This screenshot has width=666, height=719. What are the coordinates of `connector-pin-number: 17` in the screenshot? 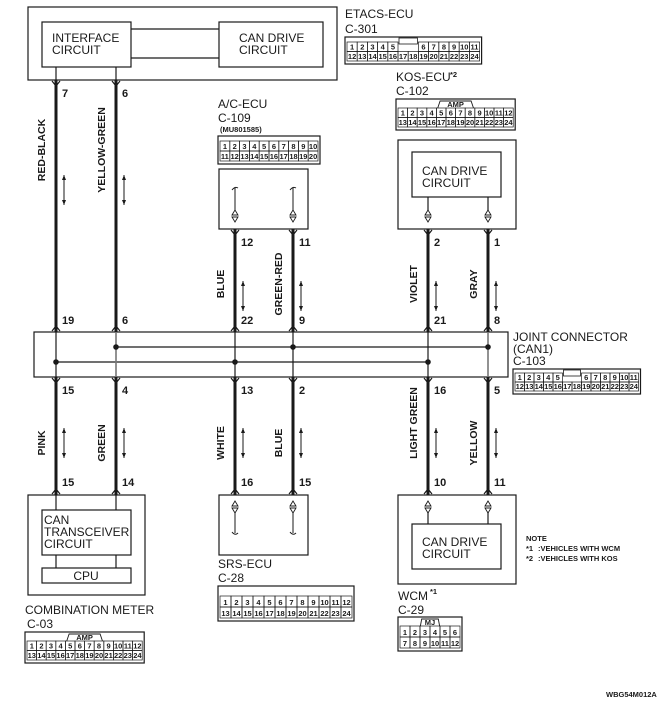 It's located at (441, 122).